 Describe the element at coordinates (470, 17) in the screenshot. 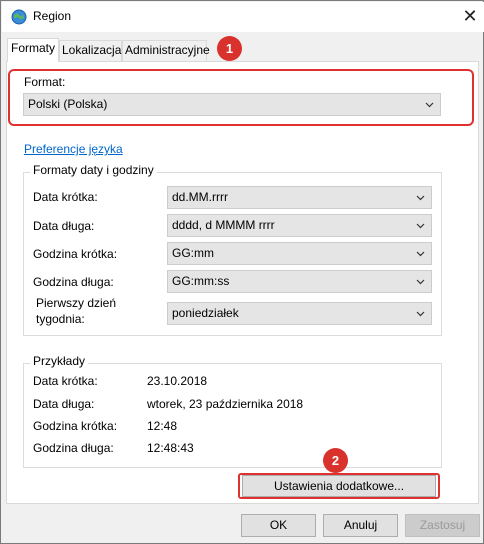

I see `close-icon: ✕` at that location.